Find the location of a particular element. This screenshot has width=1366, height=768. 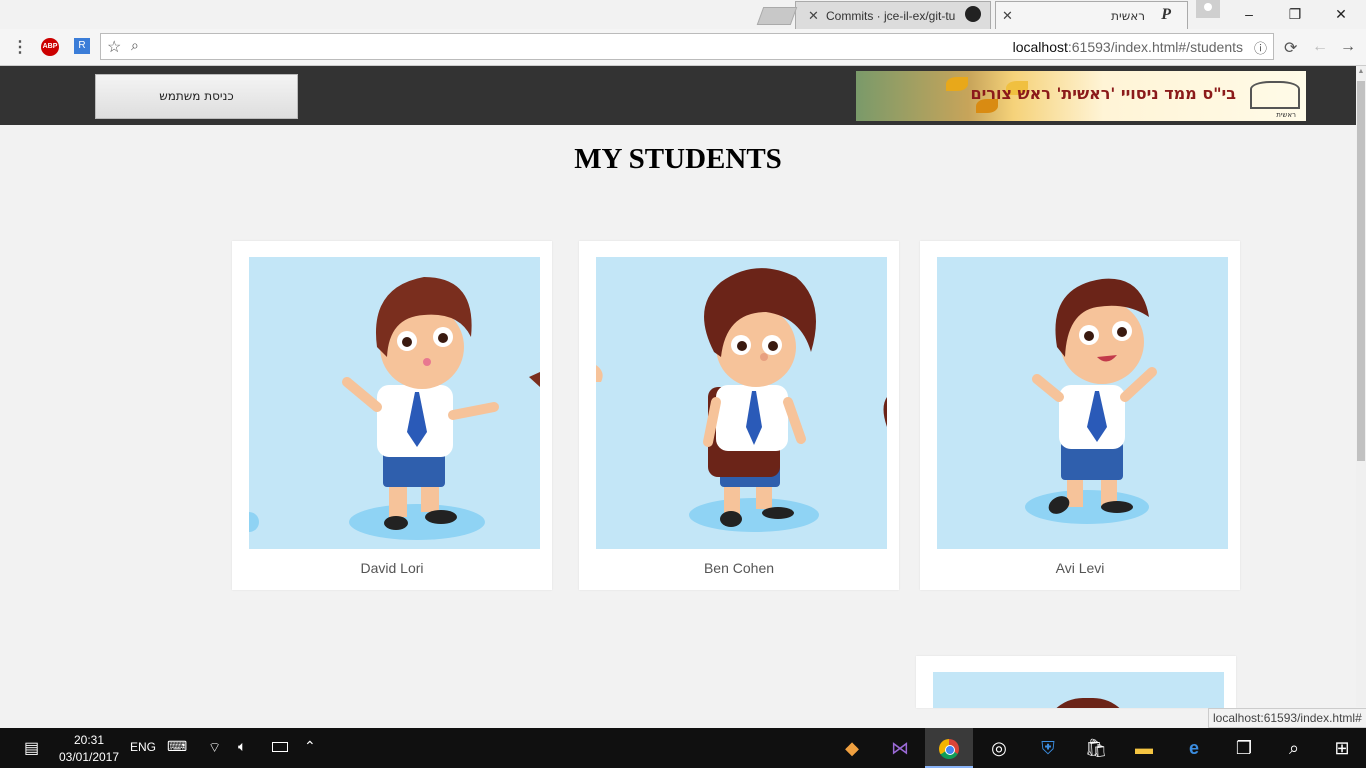

taskbar-edge-icon: e is located at coordinates (1194, 748).